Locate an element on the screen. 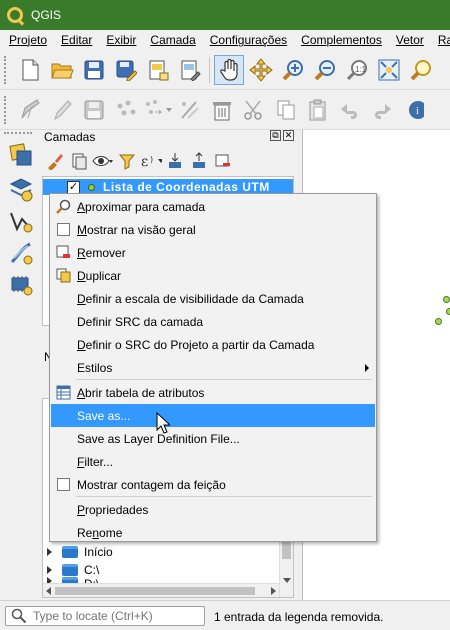  copy-features-button is located at coordinates (286, 110).